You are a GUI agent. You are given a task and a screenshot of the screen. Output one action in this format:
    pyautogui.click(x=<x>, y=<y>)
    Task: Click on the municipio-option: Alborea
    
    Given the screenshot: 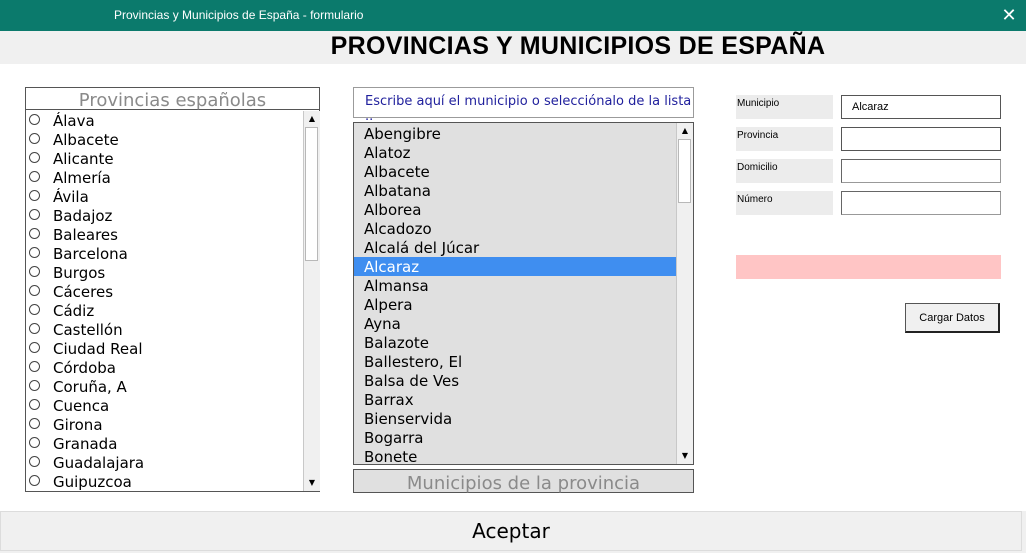 What is the action you would take?
    pyautogui.click(x=515, y=209)
    